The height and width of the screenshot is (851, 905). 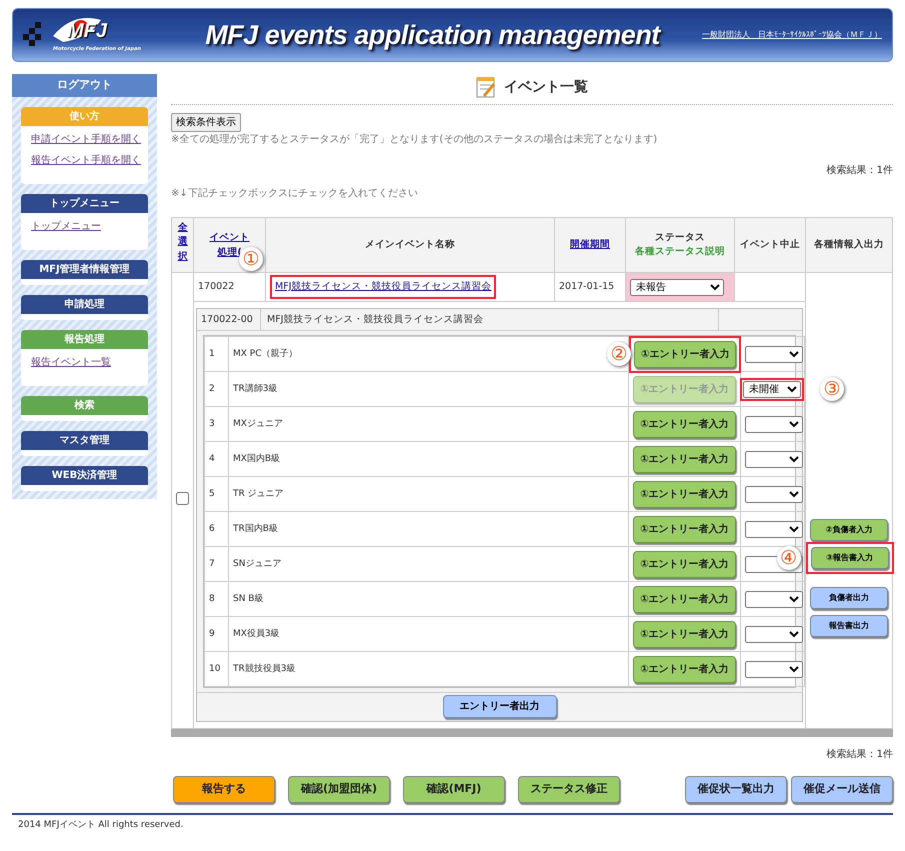 What do you see at coordinates (258, 493) in the screenshot?
I see `class-name: TR ジュニア` at bounding box center [258, 493].